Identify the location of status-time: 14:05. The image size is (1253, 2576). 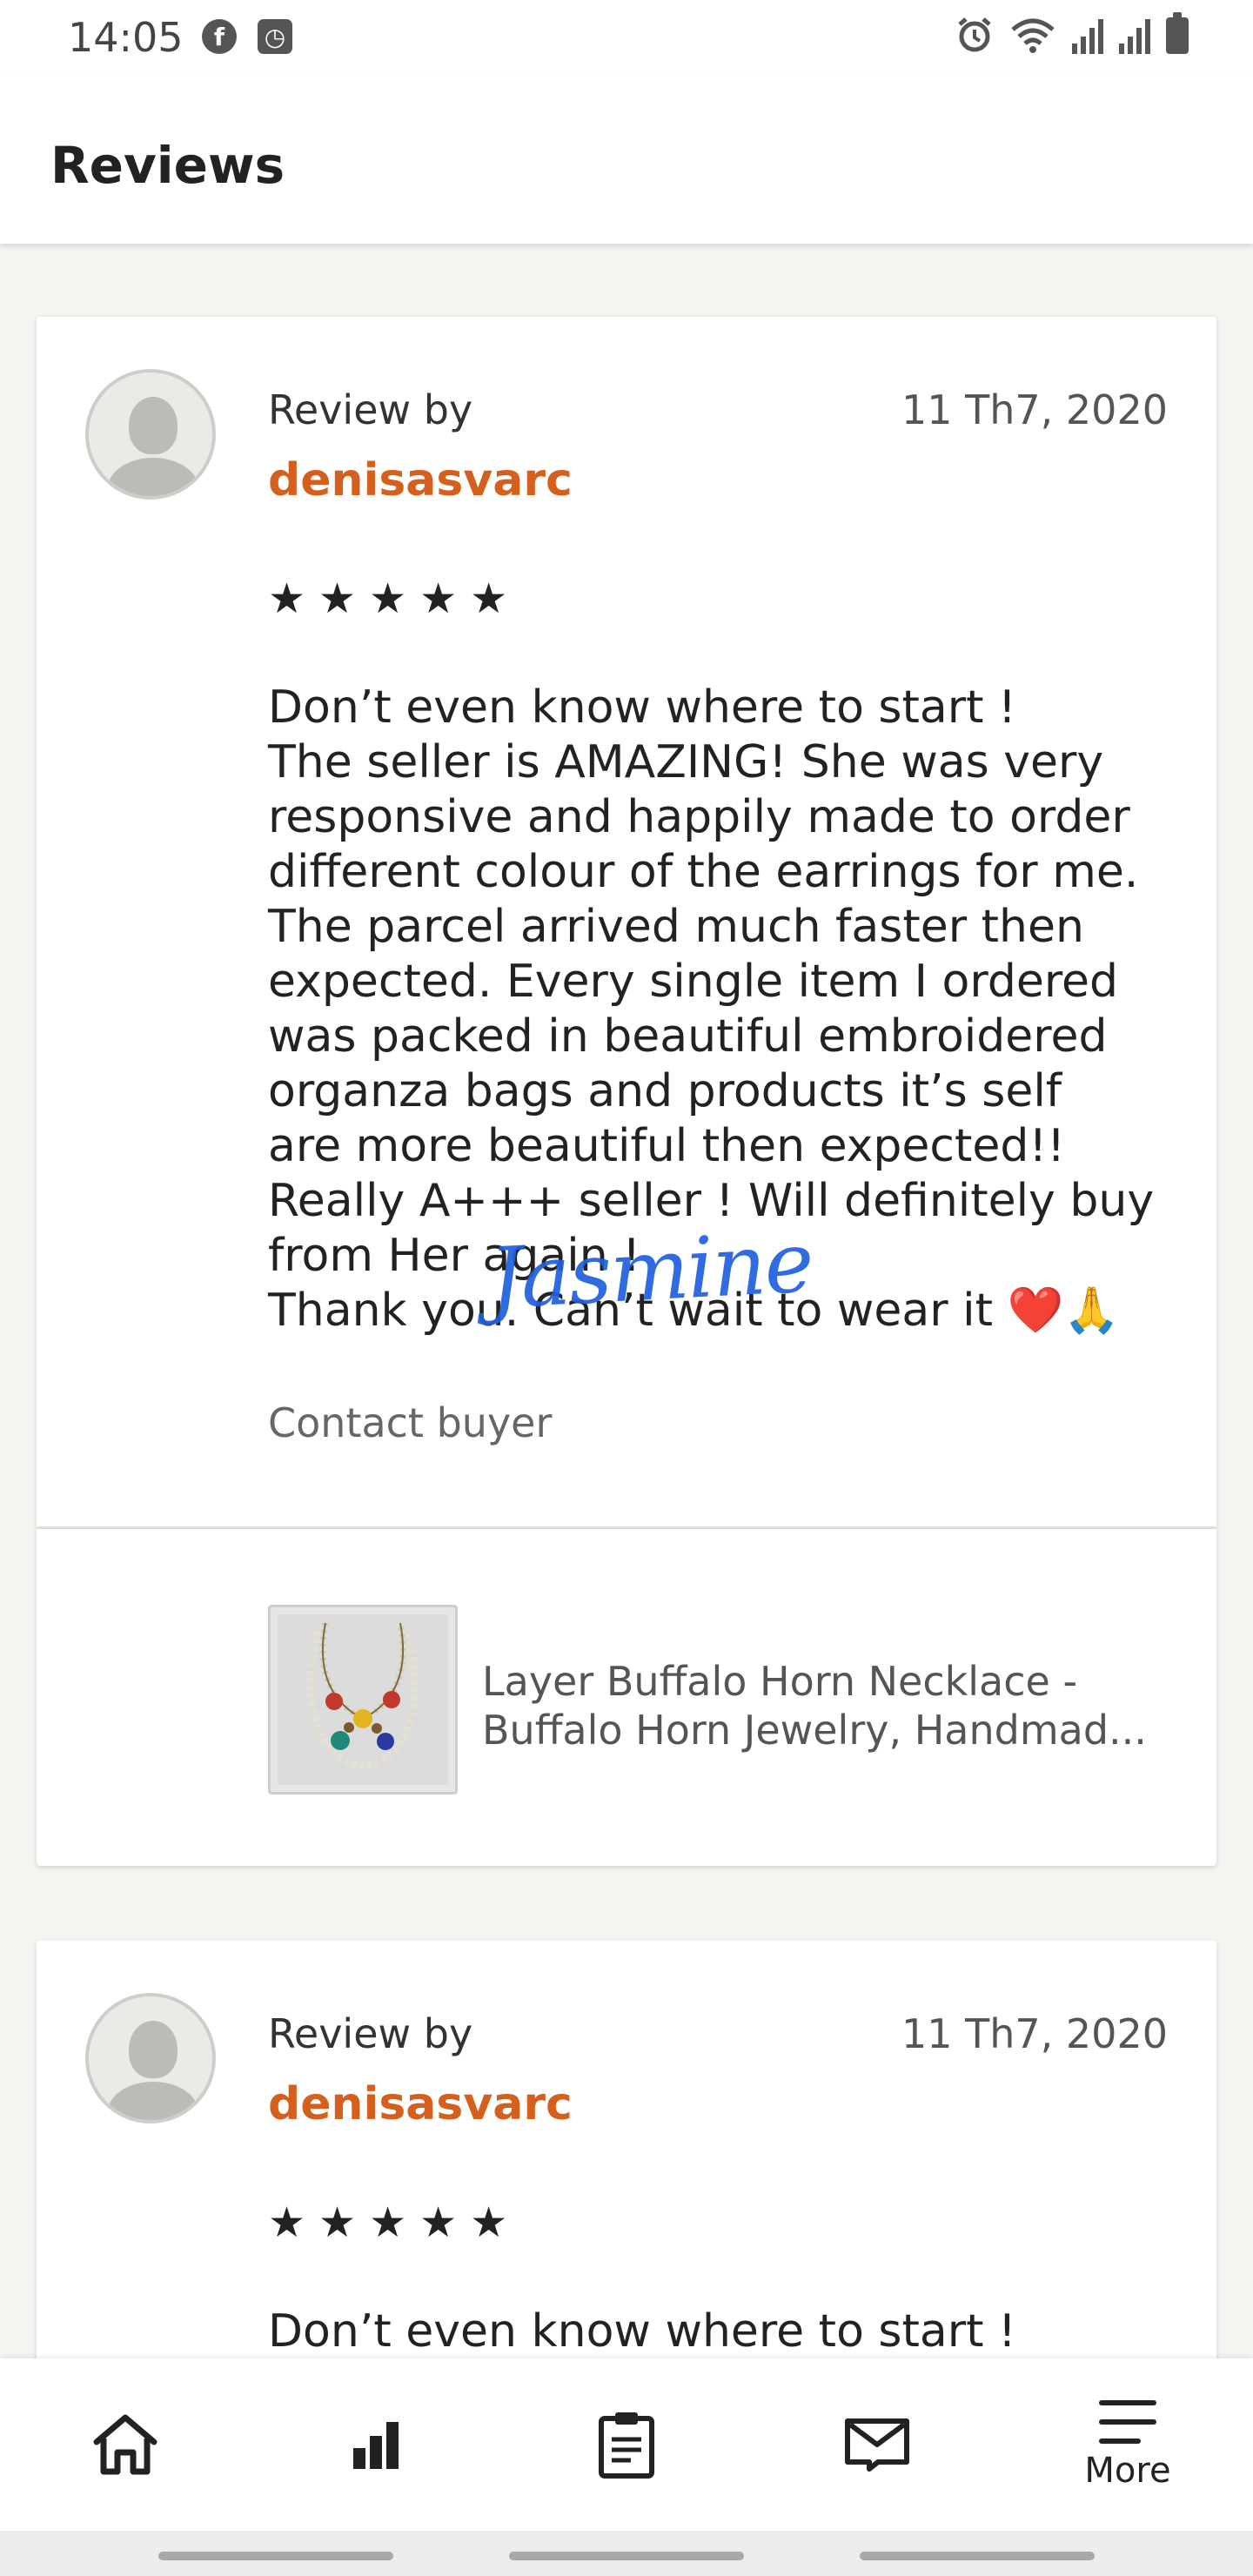
(126, 37).